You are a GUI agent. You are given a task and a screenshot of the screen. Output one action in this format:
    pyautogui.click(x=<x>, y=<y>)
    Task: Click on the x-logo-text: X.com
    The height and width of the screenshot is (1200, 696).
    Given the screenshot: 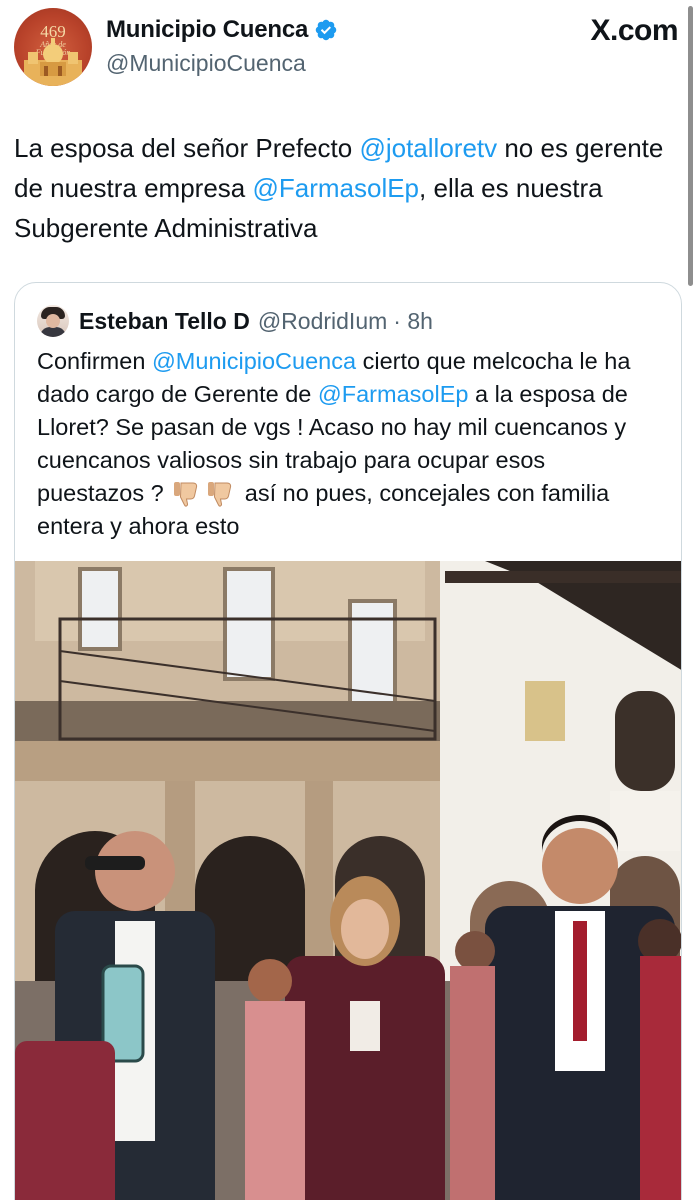 What is the action you would take?
    pyautogui.click(x=634, y=30)
    